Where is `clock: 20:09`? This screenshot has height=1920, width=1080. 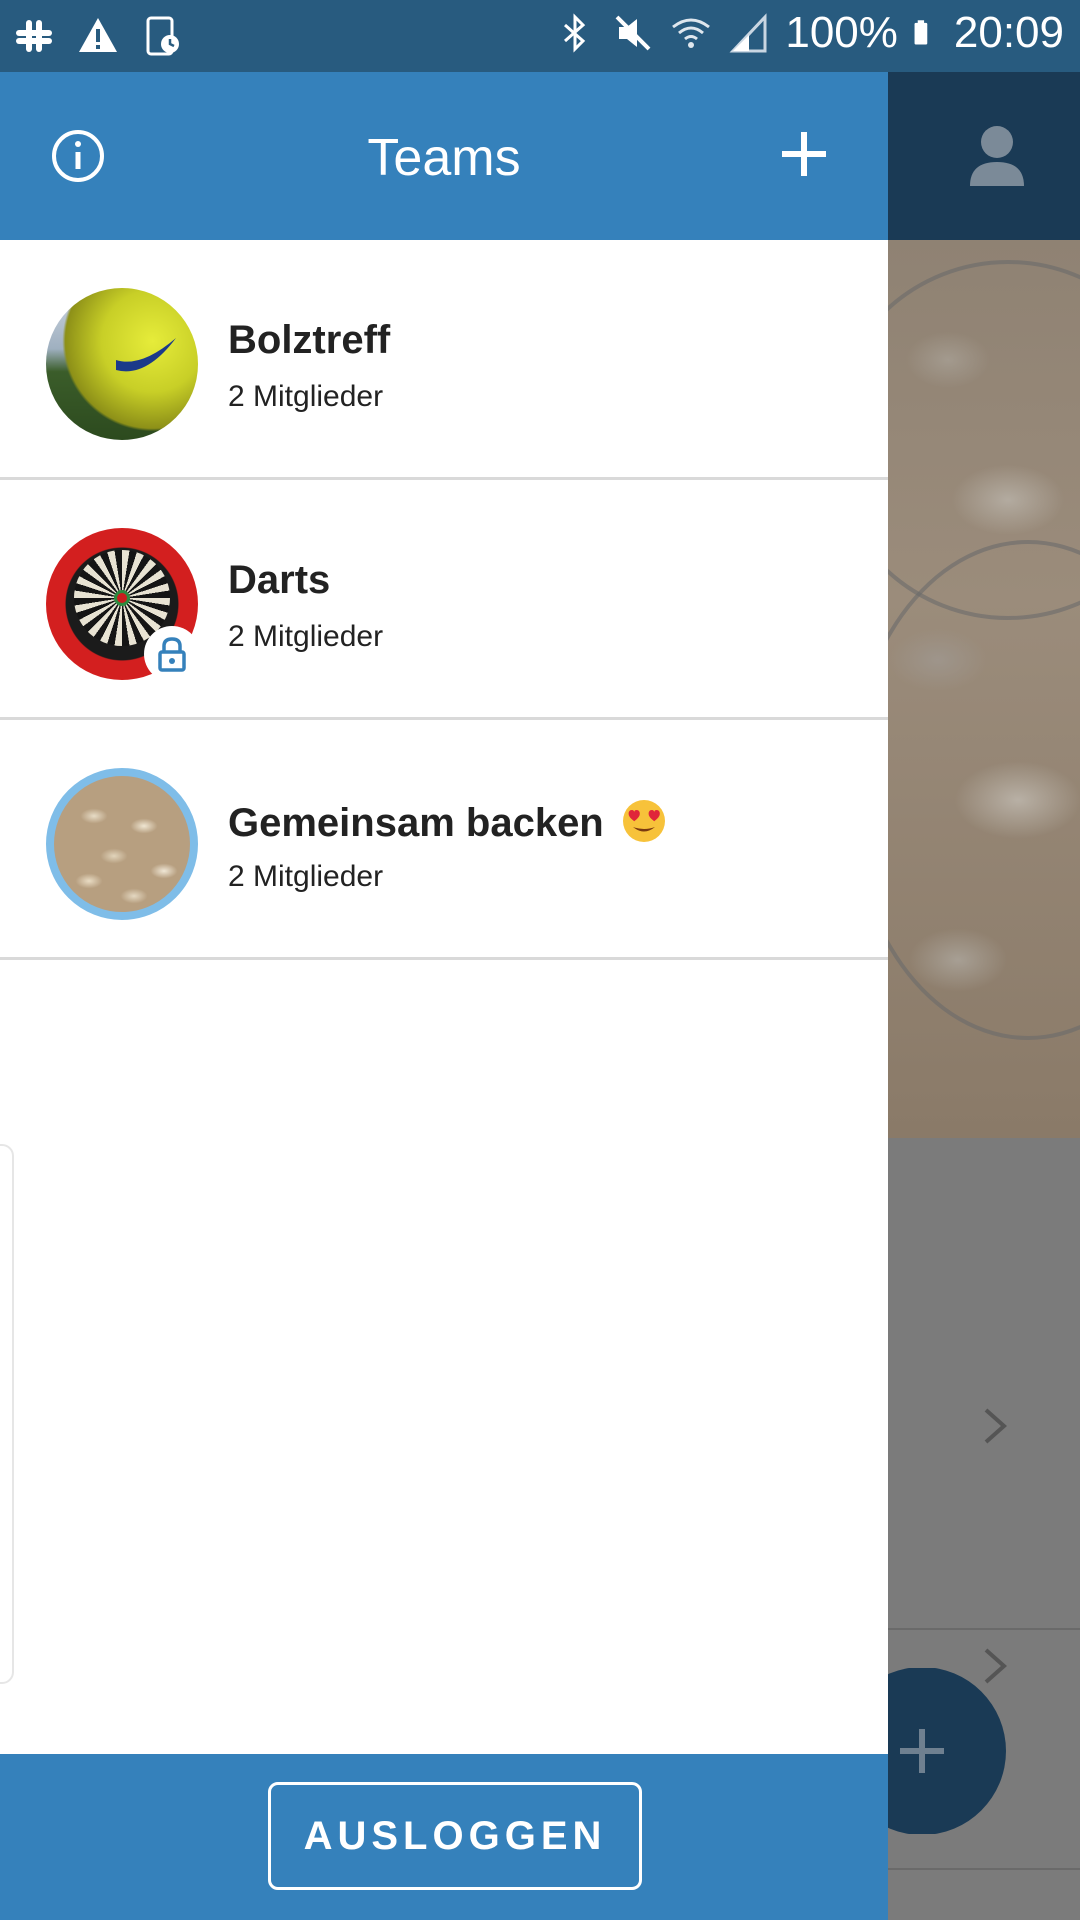 clock: 20:09 is located at coordinates (1008, 32).